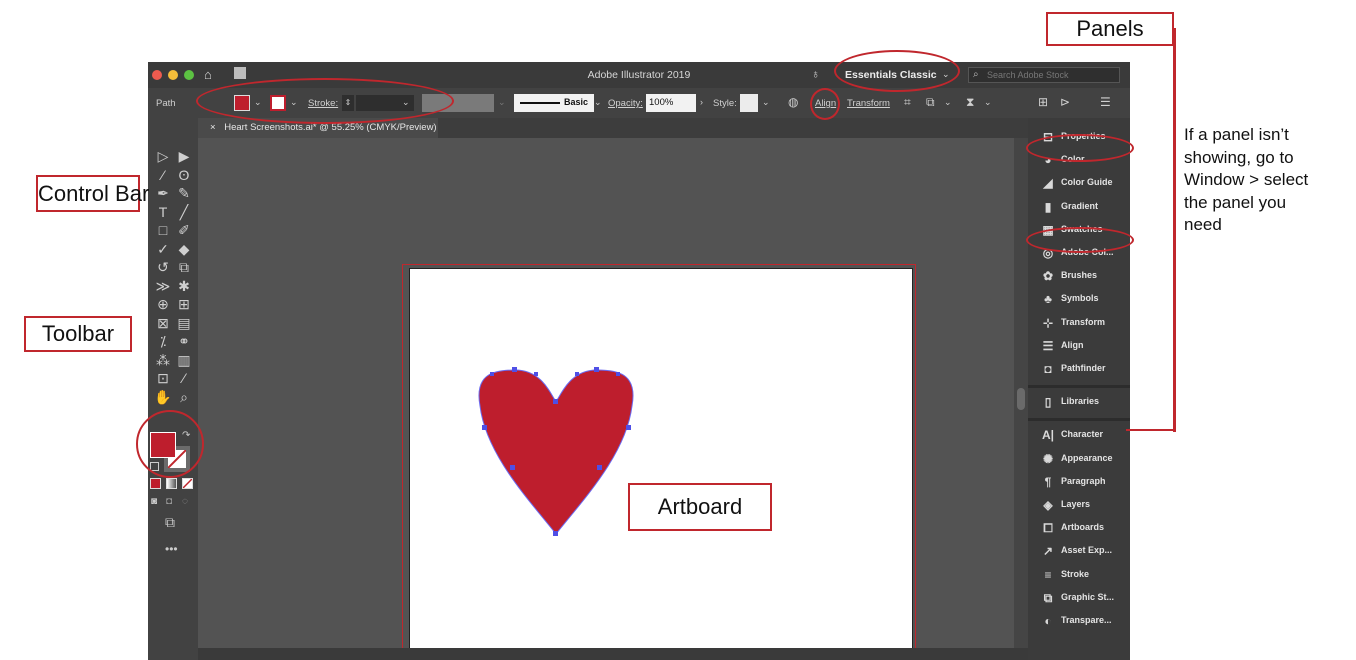 This screenshot has height=660, width=1356. Describe the element at coordinates (930, 102) in the screenshot. I see `shape-options-icon: ⧉` at that location.